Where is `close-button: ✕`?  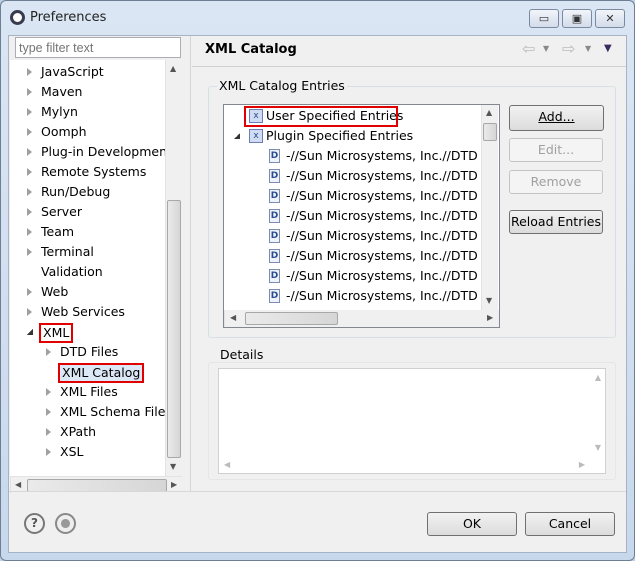
close-button: ✕ is located at coordinates (610, 18).